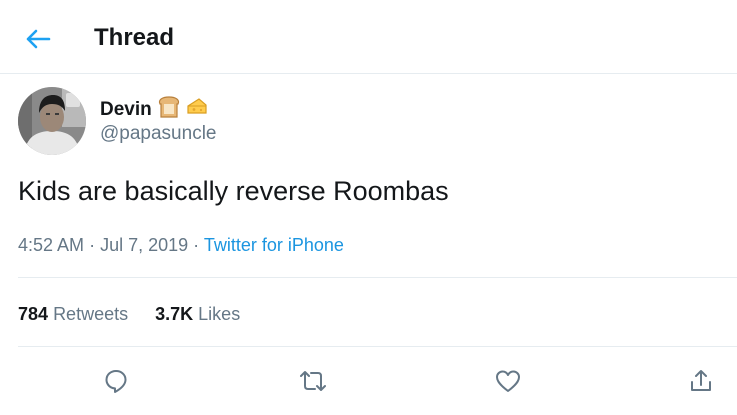 The image size is (737, 415). What do you see at coordinates (219, 314) in the screenshot?
I see `likes-label: Likes` at bounding box center [219, 314].